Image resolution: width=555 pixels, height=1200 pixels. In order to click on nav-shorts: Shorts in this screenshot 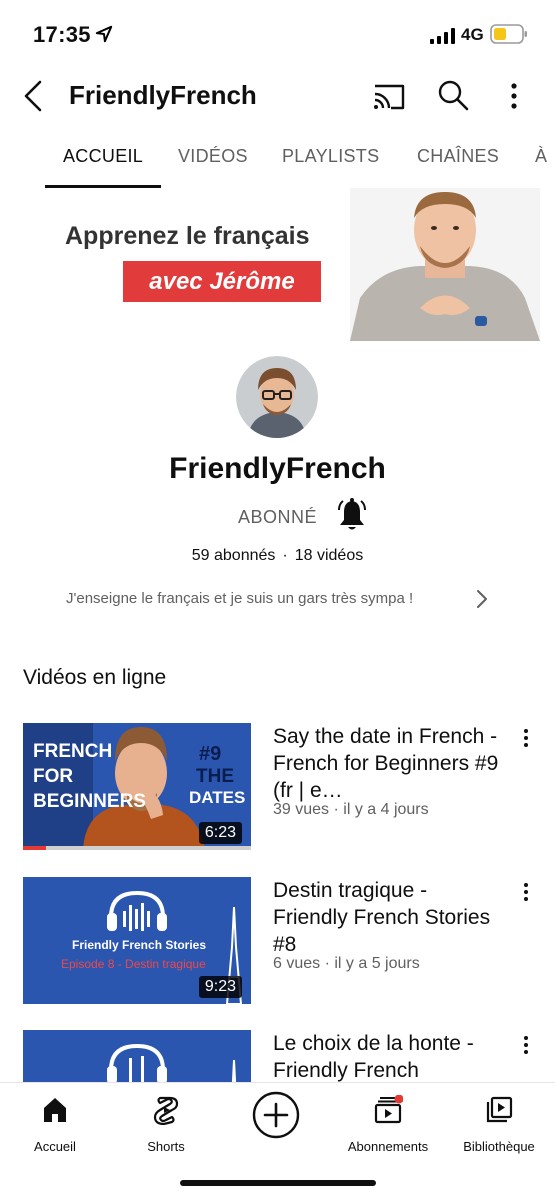, I will do `click(166, 1123)`.